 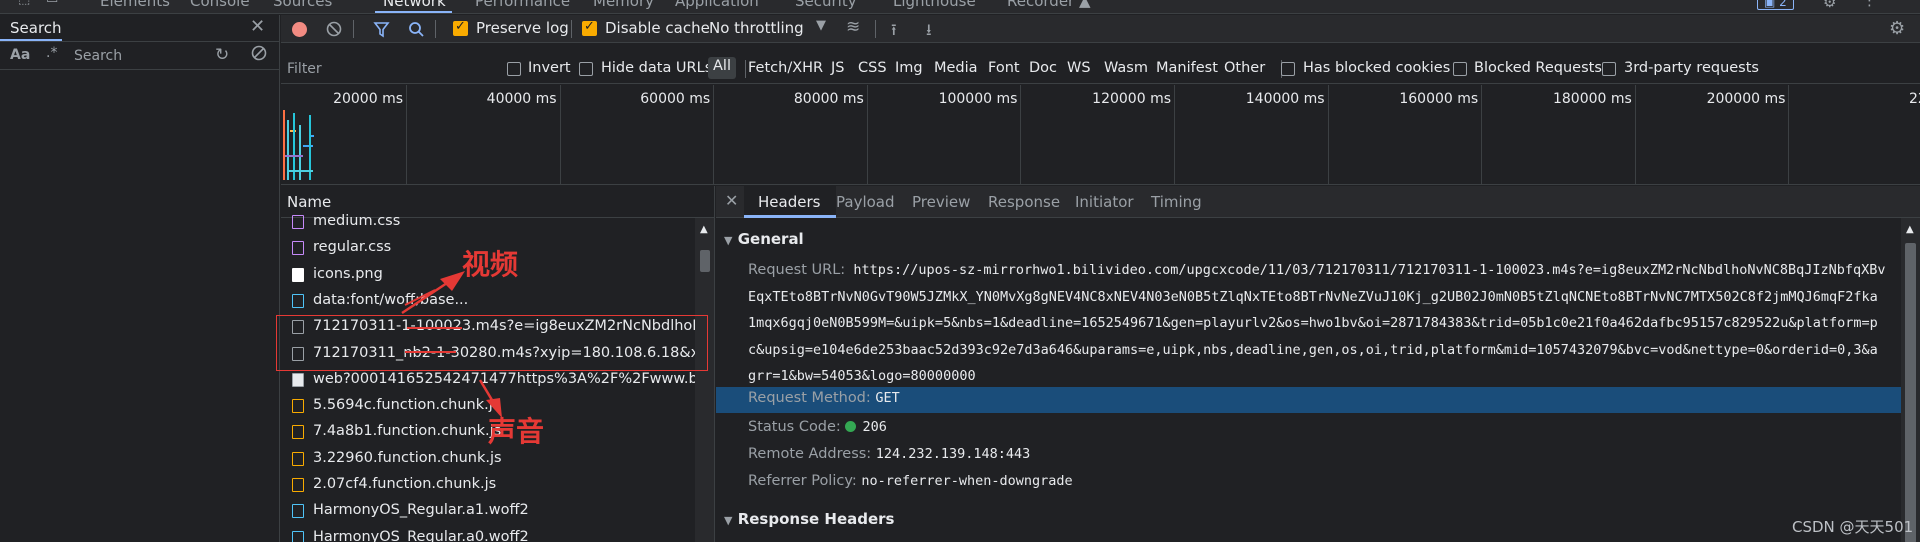 I want to click on filter-icon, so click(x=381, y=29).